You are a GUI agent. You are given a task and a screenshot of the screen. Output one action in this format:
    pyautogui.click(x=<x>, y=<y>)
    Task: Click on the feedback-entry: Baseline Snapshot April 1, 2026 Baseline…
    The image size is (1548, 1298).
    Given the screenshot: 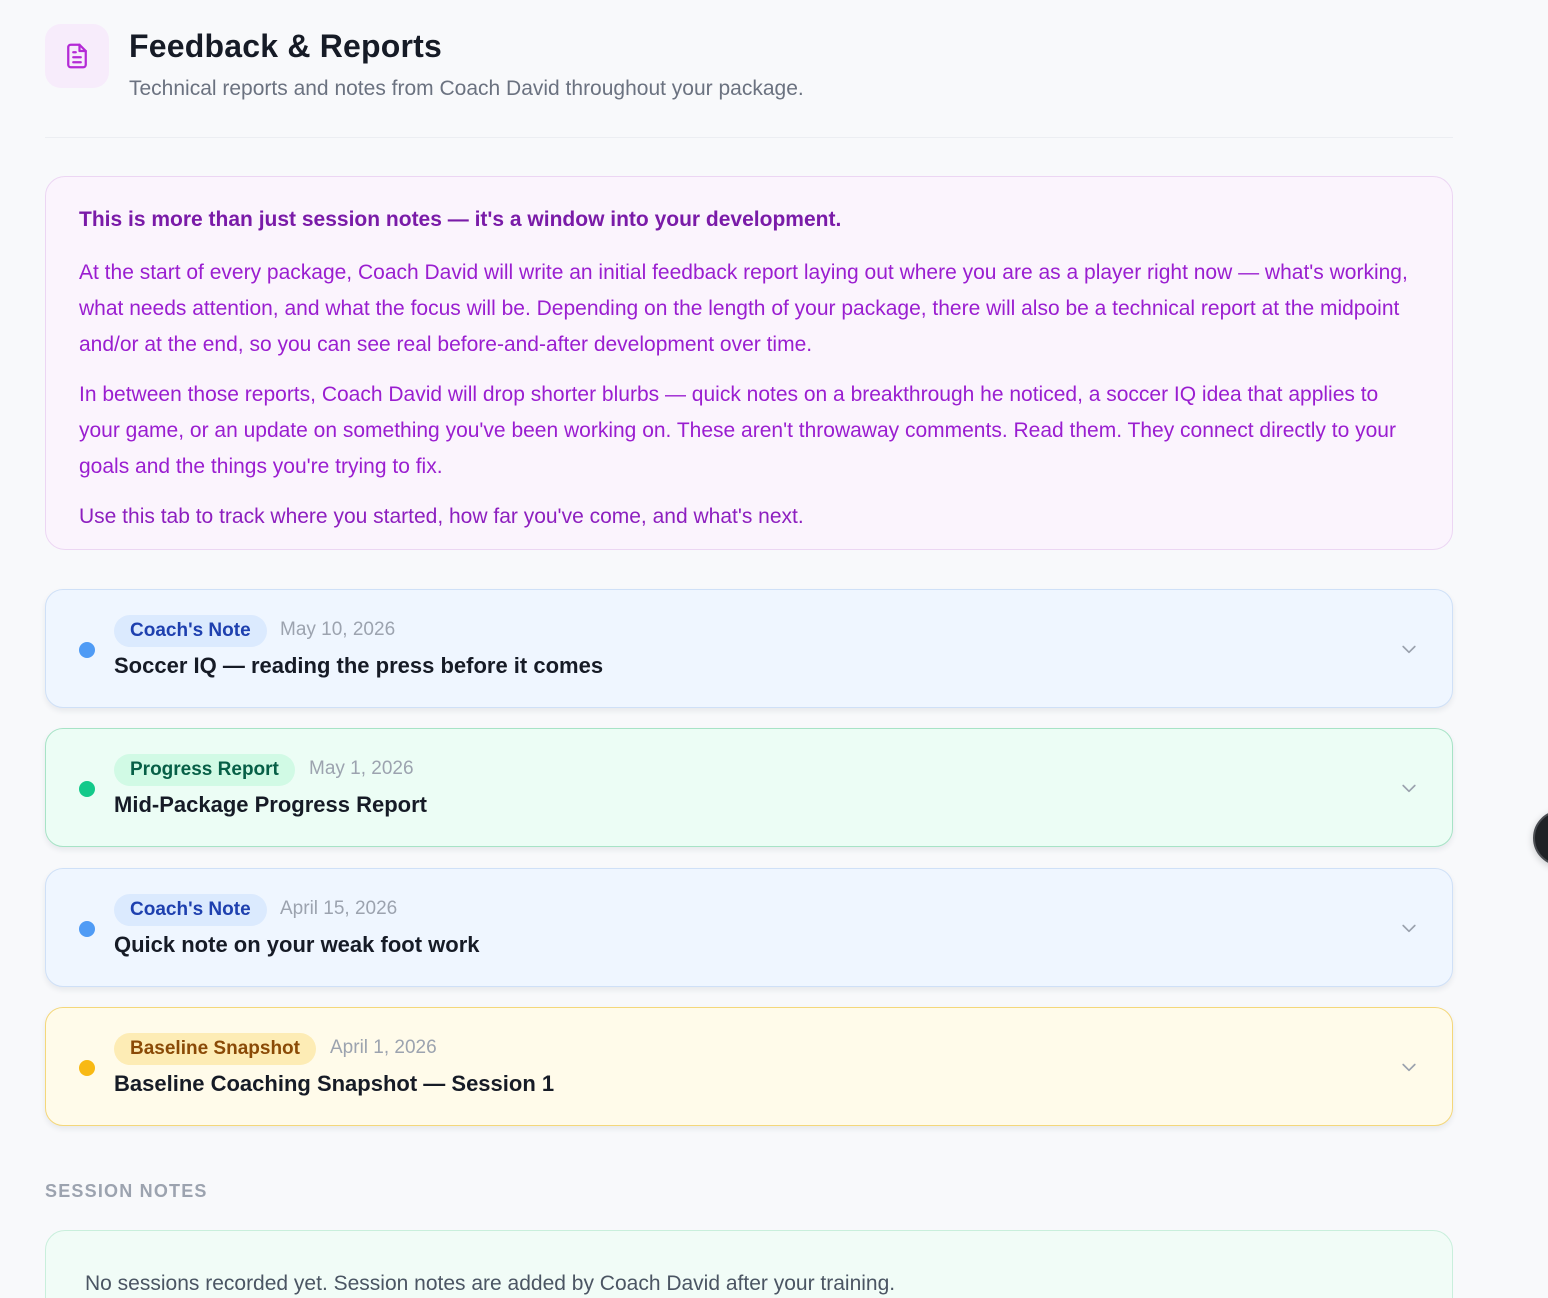 What is the action you would take?
    pyautogui.click(x=749, y=1066)
    